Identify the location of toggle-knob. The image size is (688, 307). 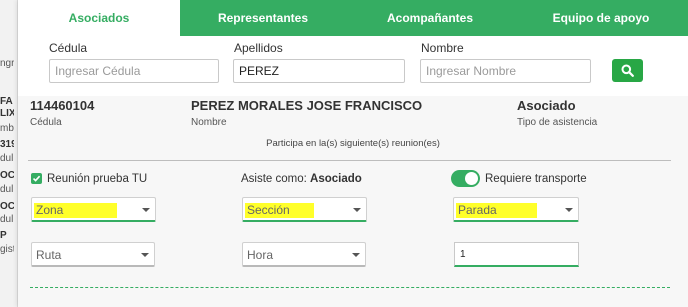
(471, 178).